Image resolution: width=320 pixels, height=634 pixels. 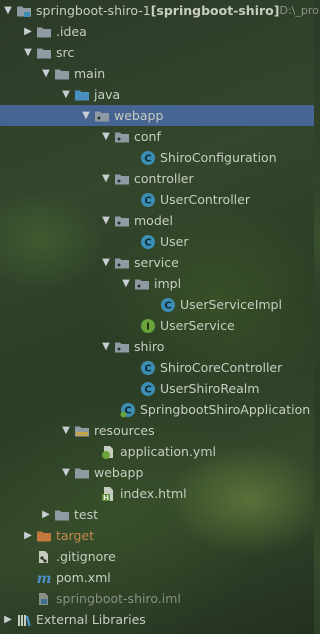 What do you see at coordinates (107, 452) in the screenshot?
I see `spring-config-file-icon` at bounding box center [107, 452].